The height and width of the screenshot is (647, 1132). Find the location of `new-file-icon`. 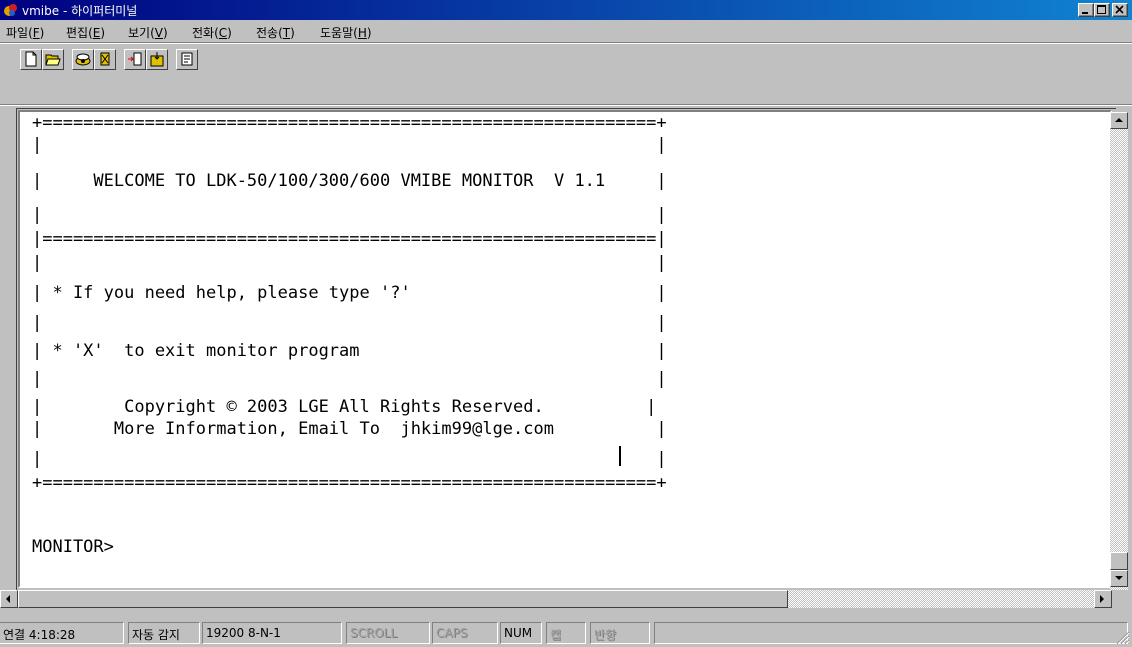

new-file-icon is located at coordinates (31, 59).